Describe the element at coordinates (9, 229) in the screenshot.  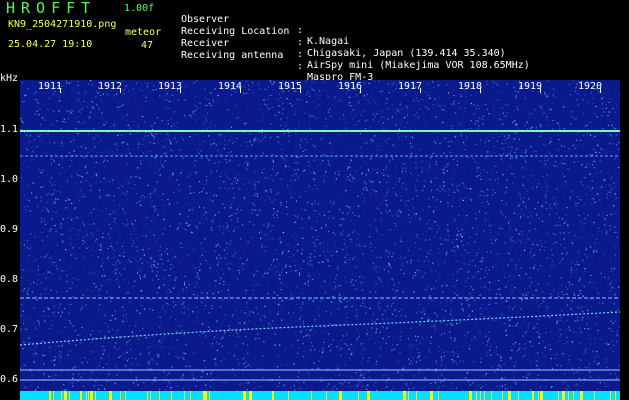
I see `y-tick-label: 0.9` at that location.